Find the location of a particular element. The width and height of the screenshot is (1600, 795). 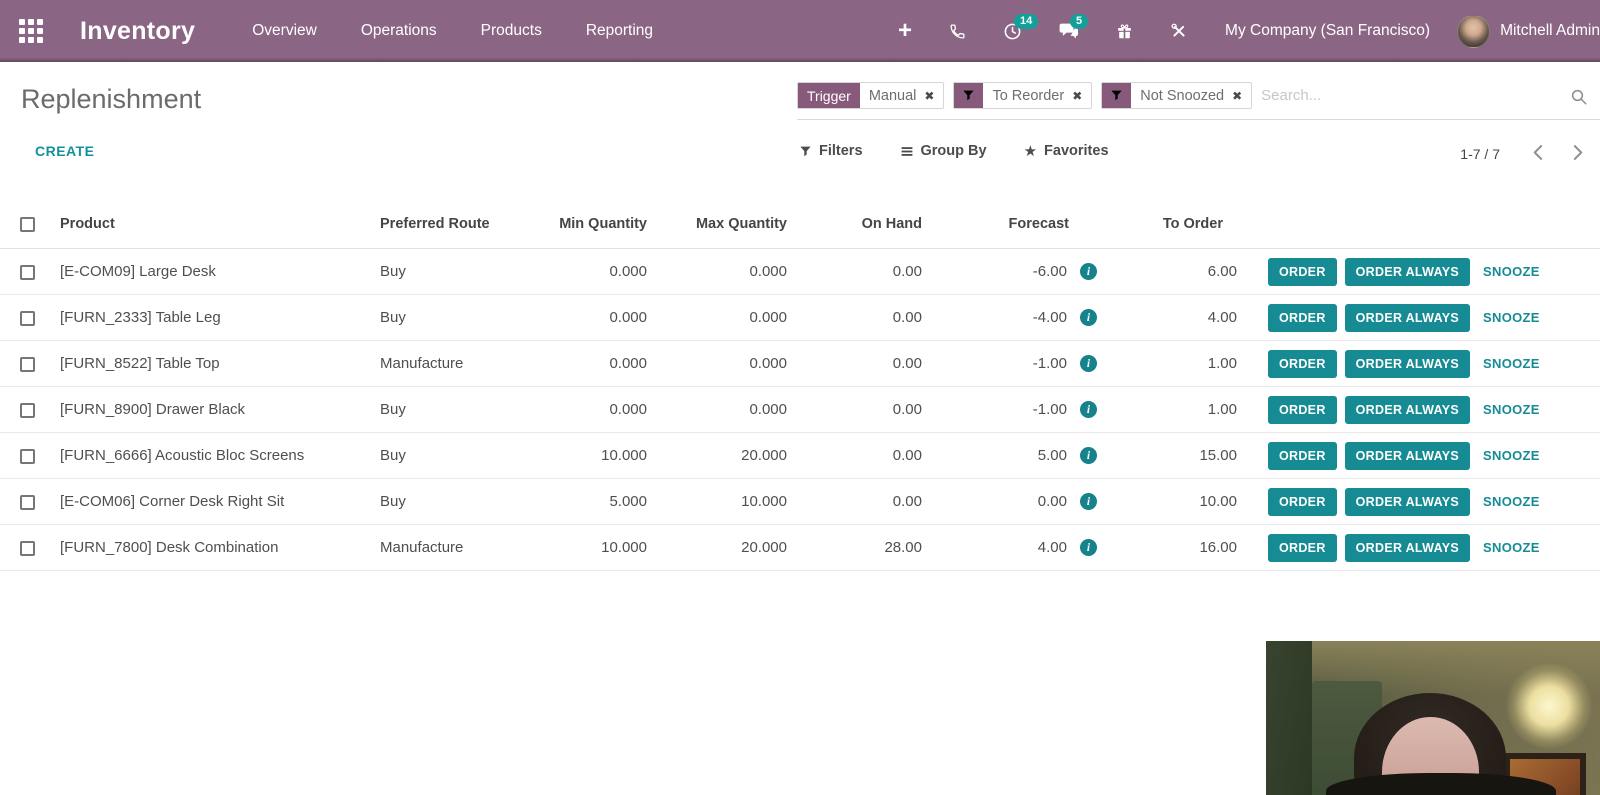

activities-clock-icon: 14 is located at coordinates (1021, 27).